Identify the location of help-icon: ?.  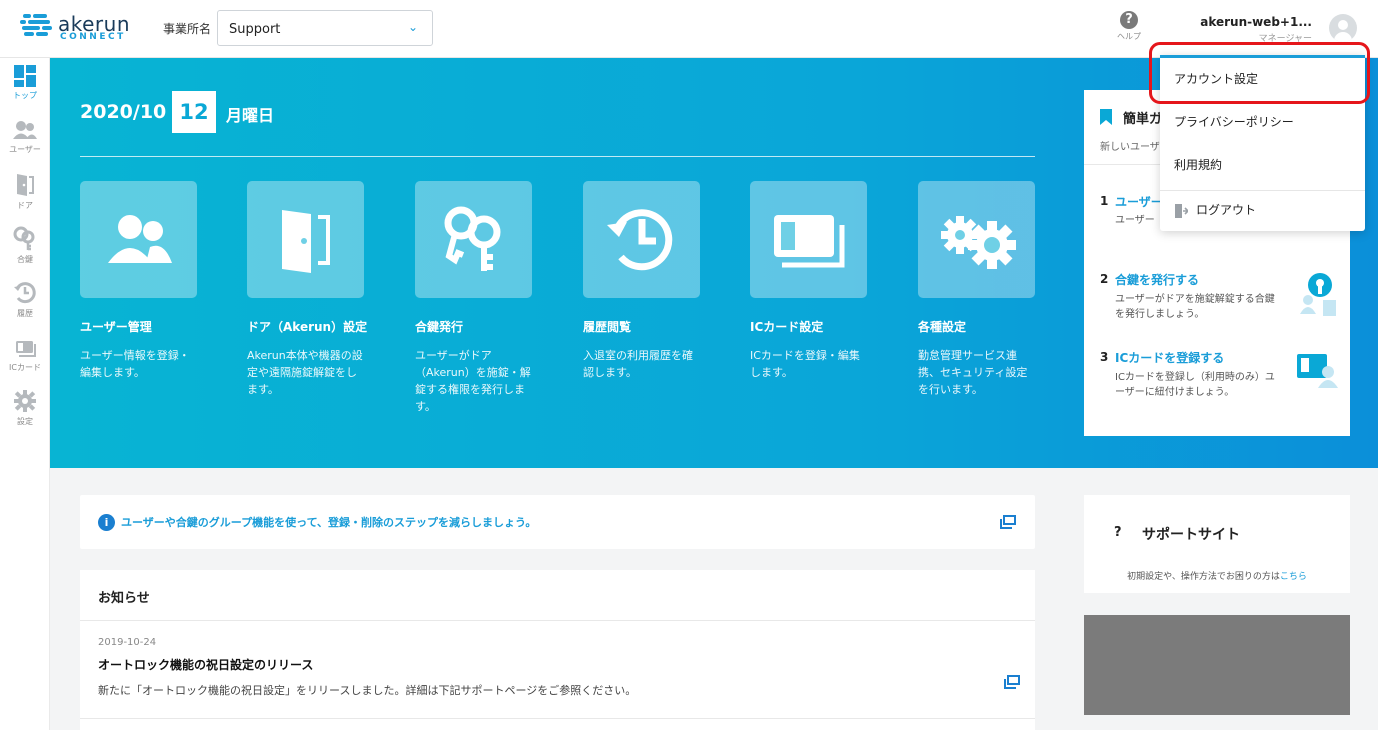
(1129, 20).